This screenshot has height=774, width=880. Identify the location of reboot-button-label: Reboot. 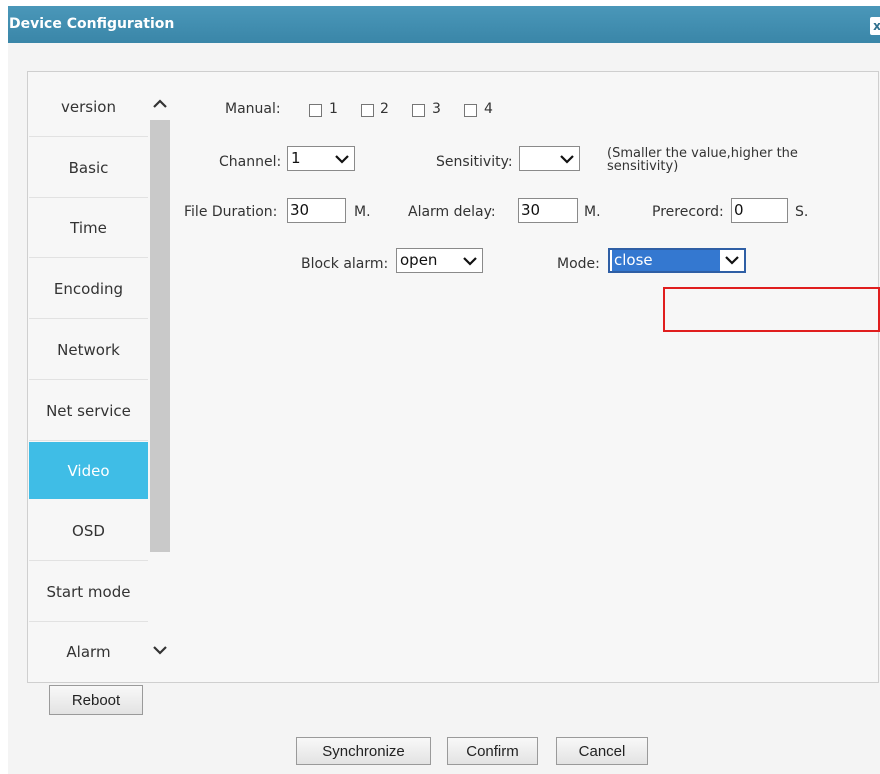
(96, 700).